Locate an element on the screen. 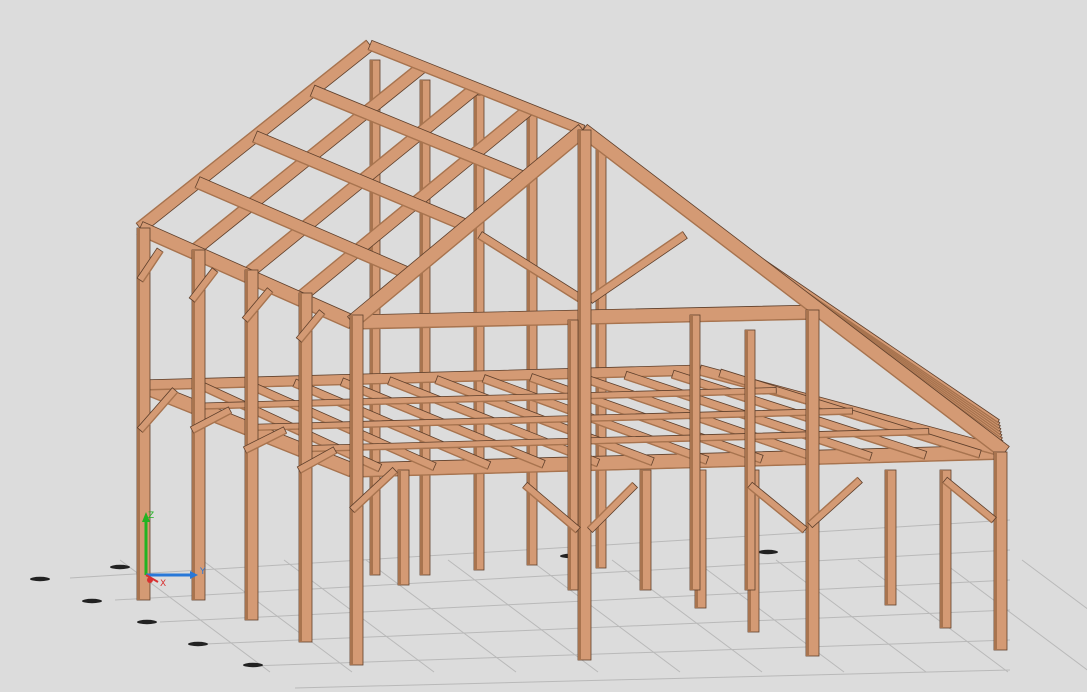  knee-brace-edge is located at coordinates (610, 505).